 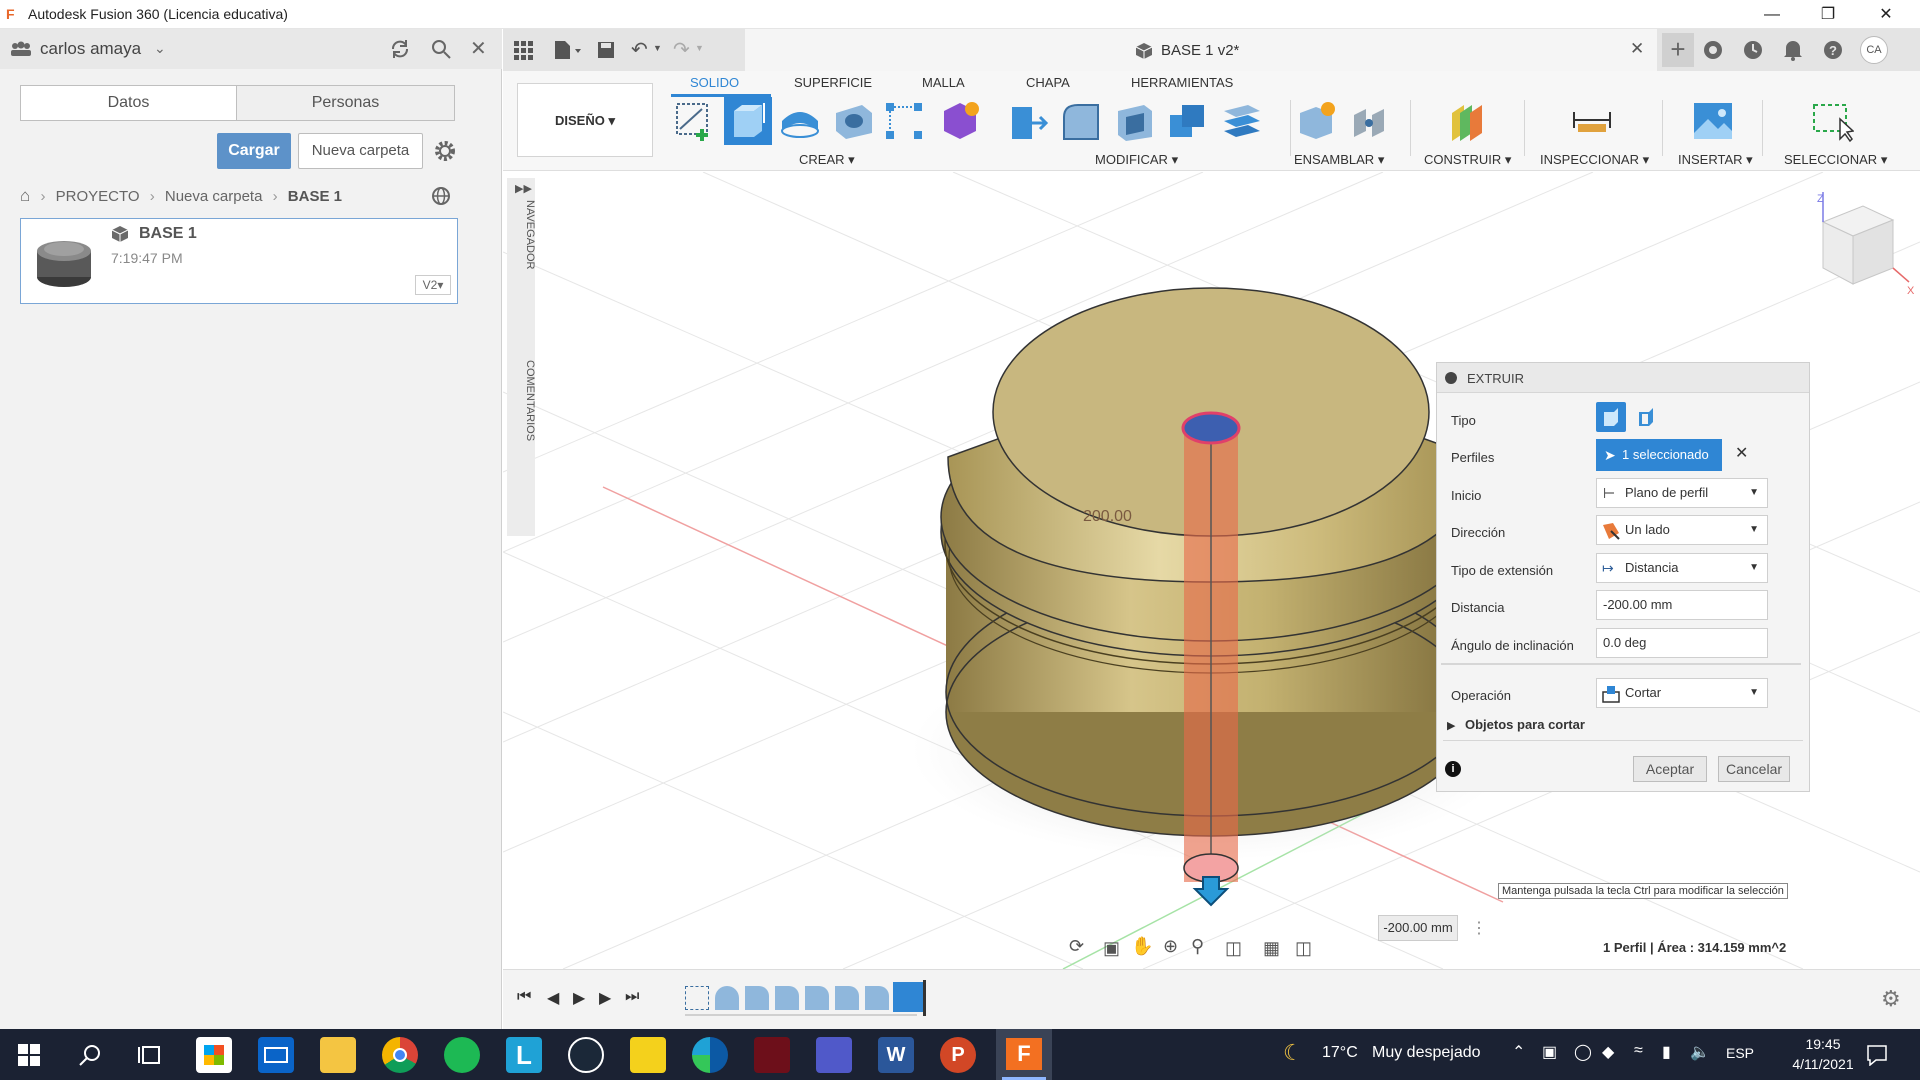 I want to click on inicio-select: ⊢ Plano de perfil ▼, so click(x=1682, y=493).